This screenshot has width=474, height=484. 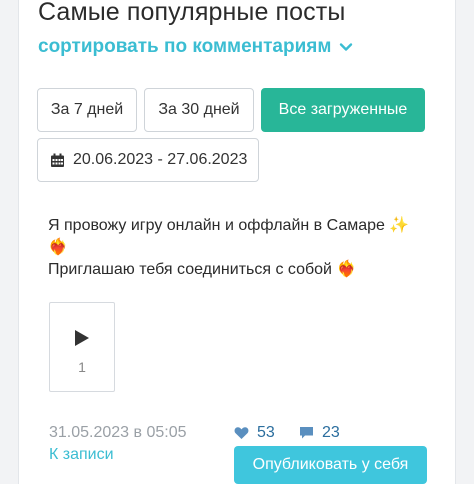 What do you see at coordinates (82, 347) in the screenshot?
I see `video-thumbnail: 1` at bounding box center [82, 347].